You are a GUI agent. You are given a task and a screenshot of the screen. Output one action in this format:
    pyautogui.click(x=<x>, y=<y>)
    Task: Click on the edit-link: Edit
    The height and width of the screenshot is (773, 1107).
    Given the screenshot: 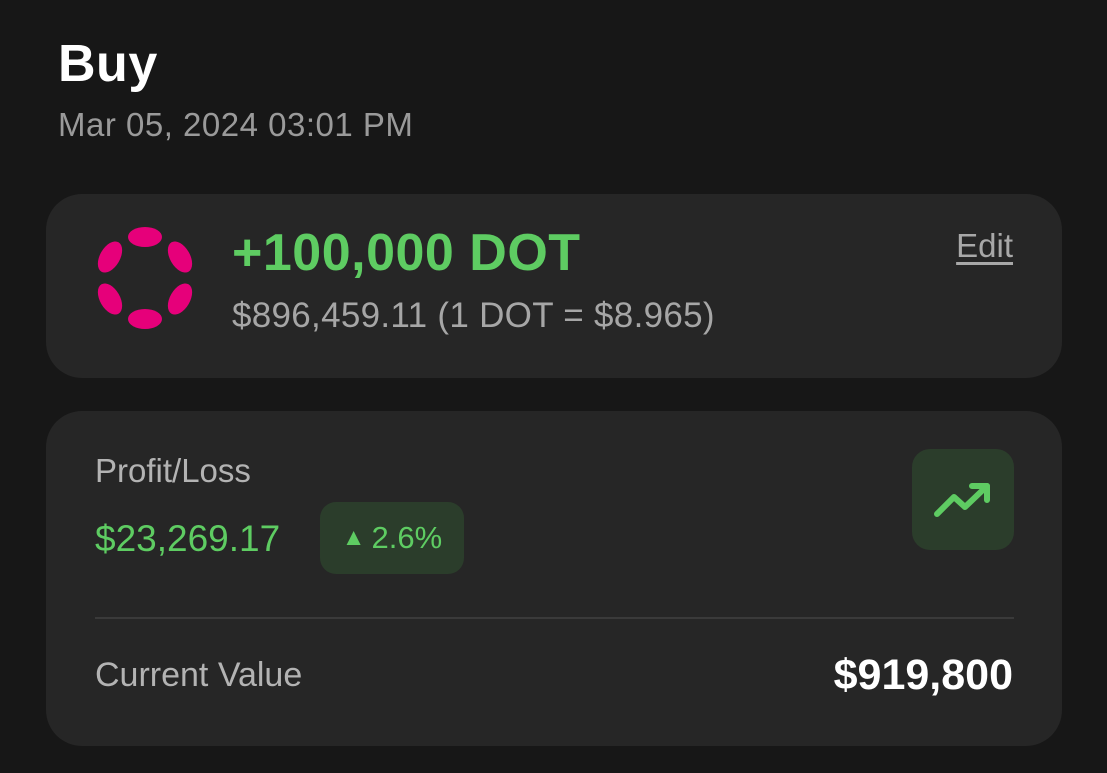 What is the action you would take?
    pyautogui.click(x=984, y=246)
    